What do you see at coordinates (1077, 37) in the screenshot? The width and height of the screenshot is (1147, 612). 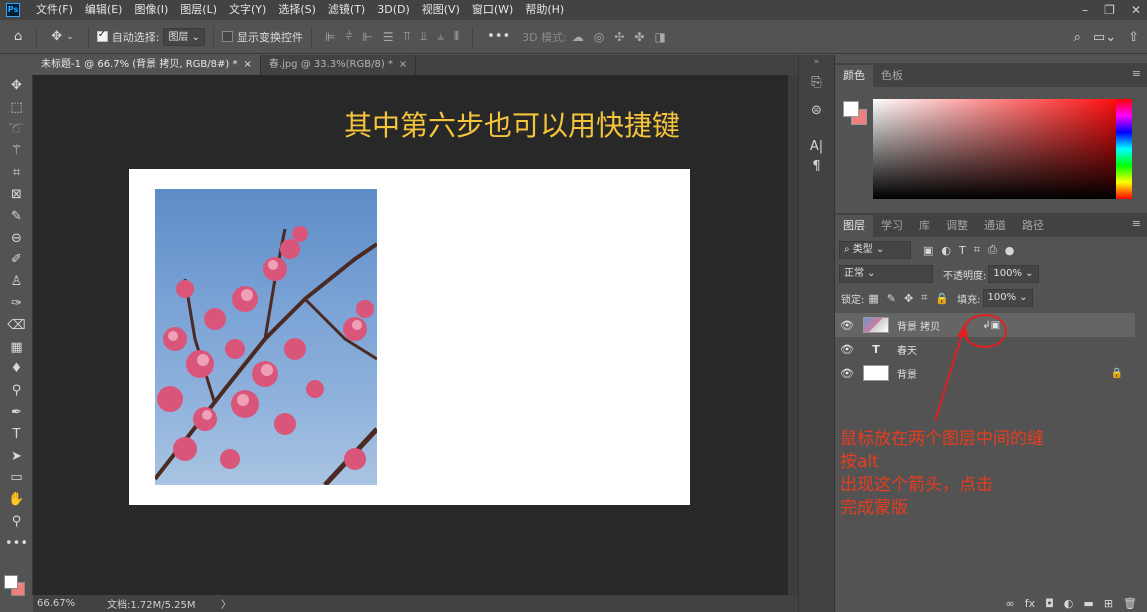 I see `search-icon: ⌕` at bounding box center [1077, 37].